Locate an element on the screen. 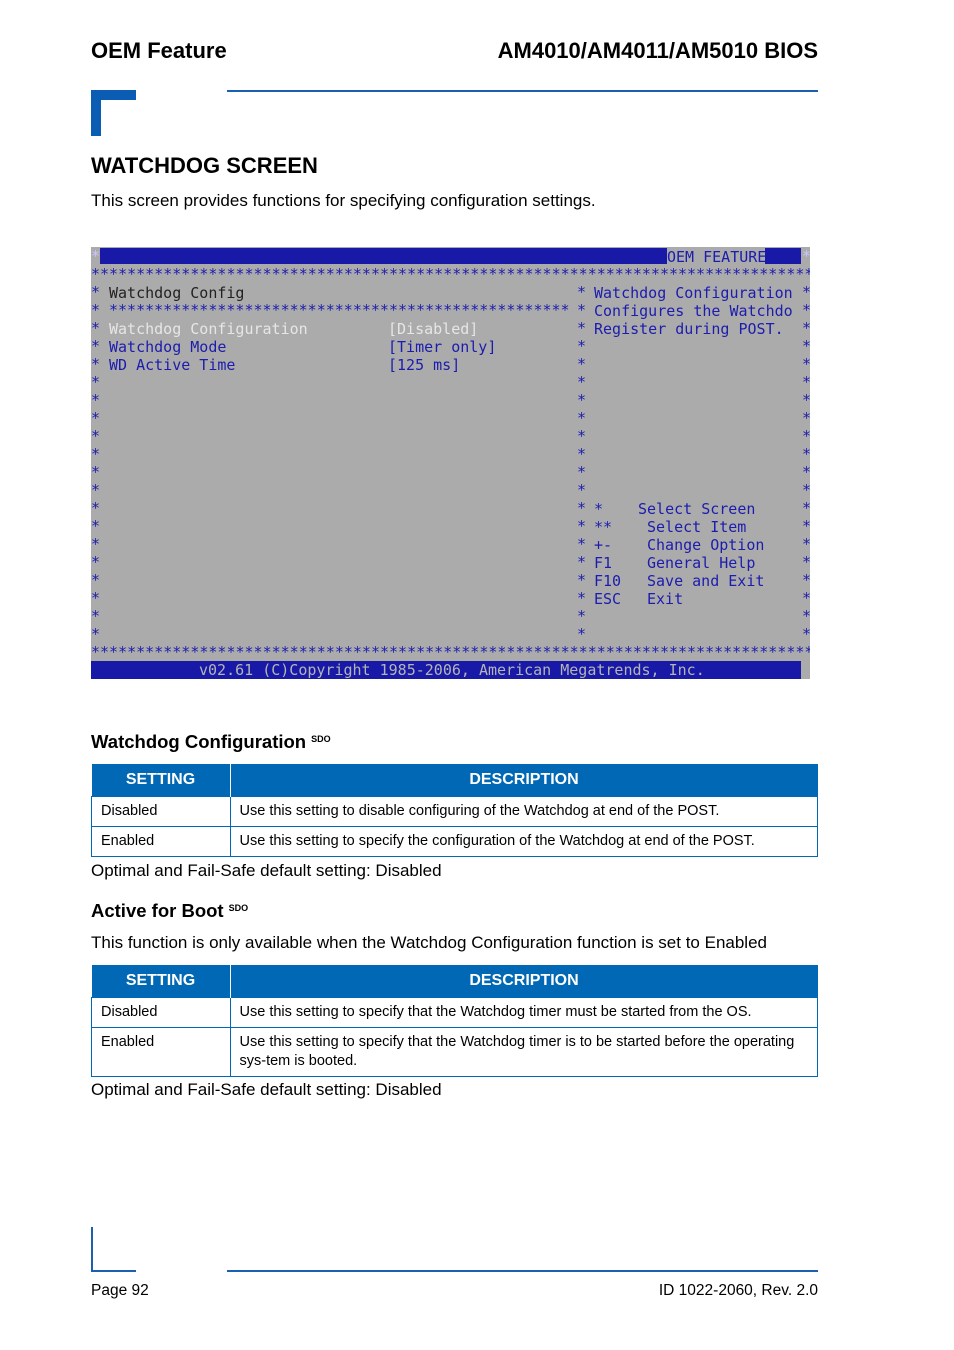  bios-tab-label: OEM FEATURE is located at coordinates (717, 257).